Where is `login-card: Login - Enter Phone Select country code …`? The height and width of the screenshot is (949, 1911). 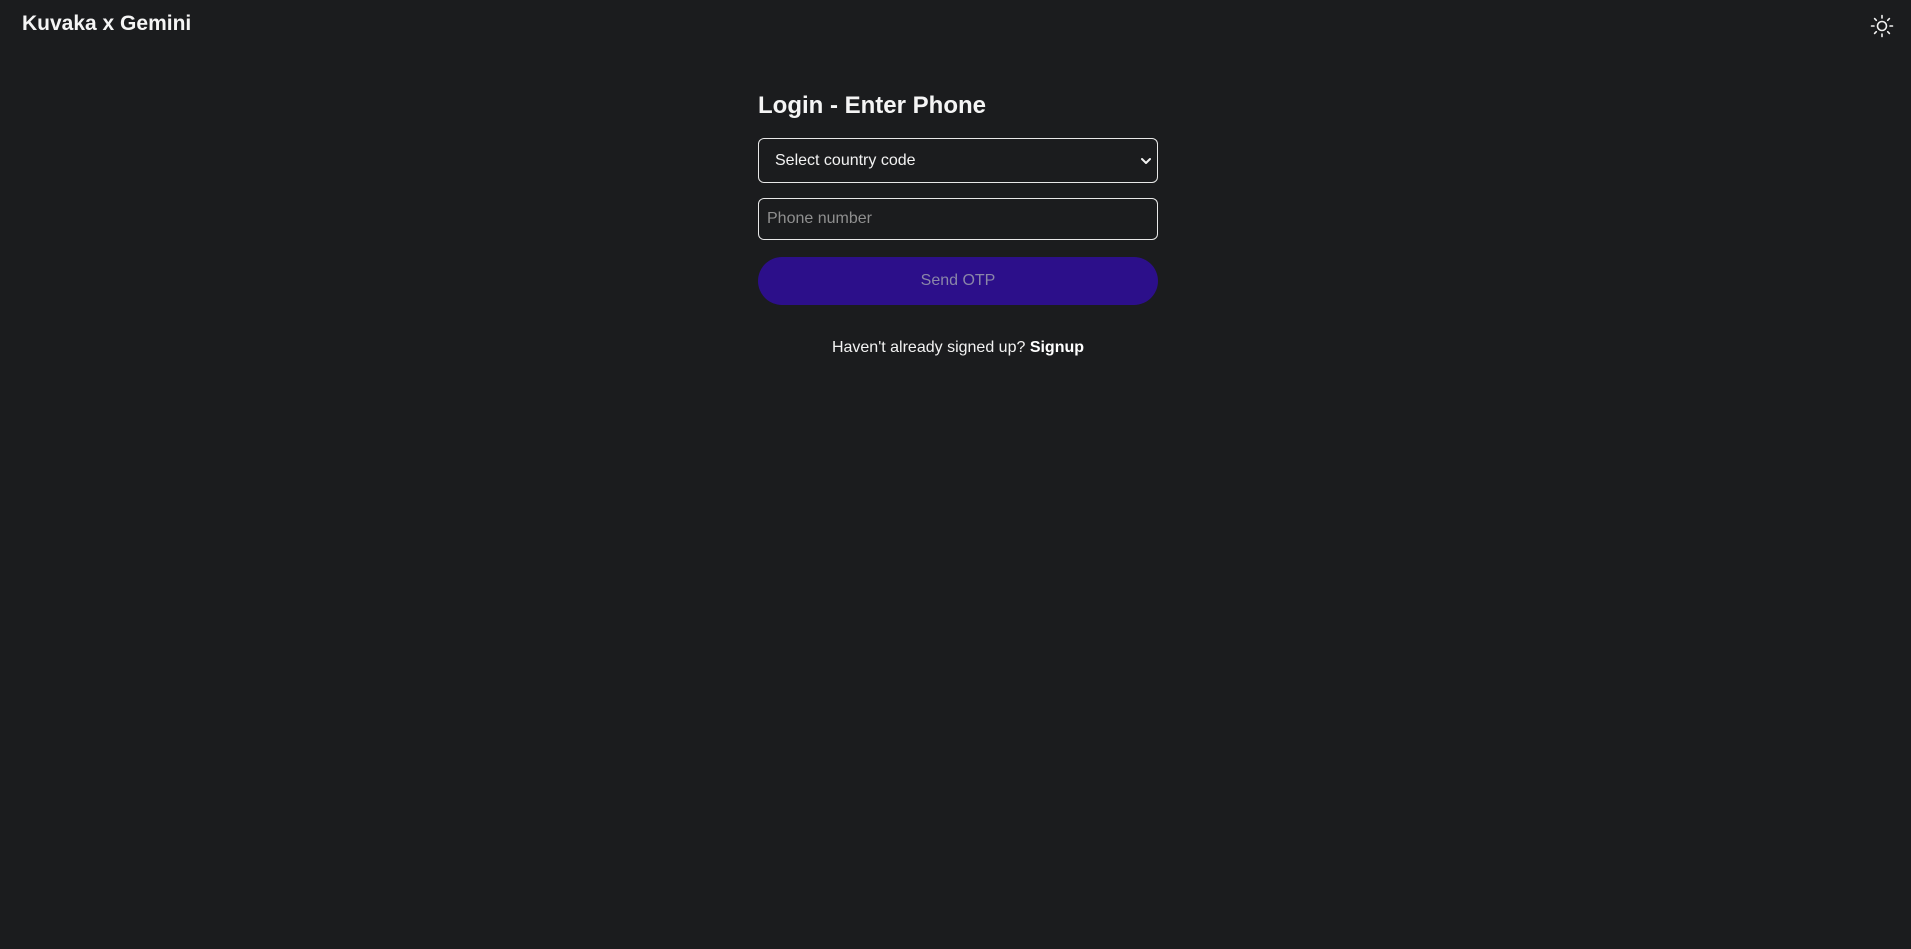 login-card: Login - Enter Phone Select country code … is located at coordinates (958, 222).